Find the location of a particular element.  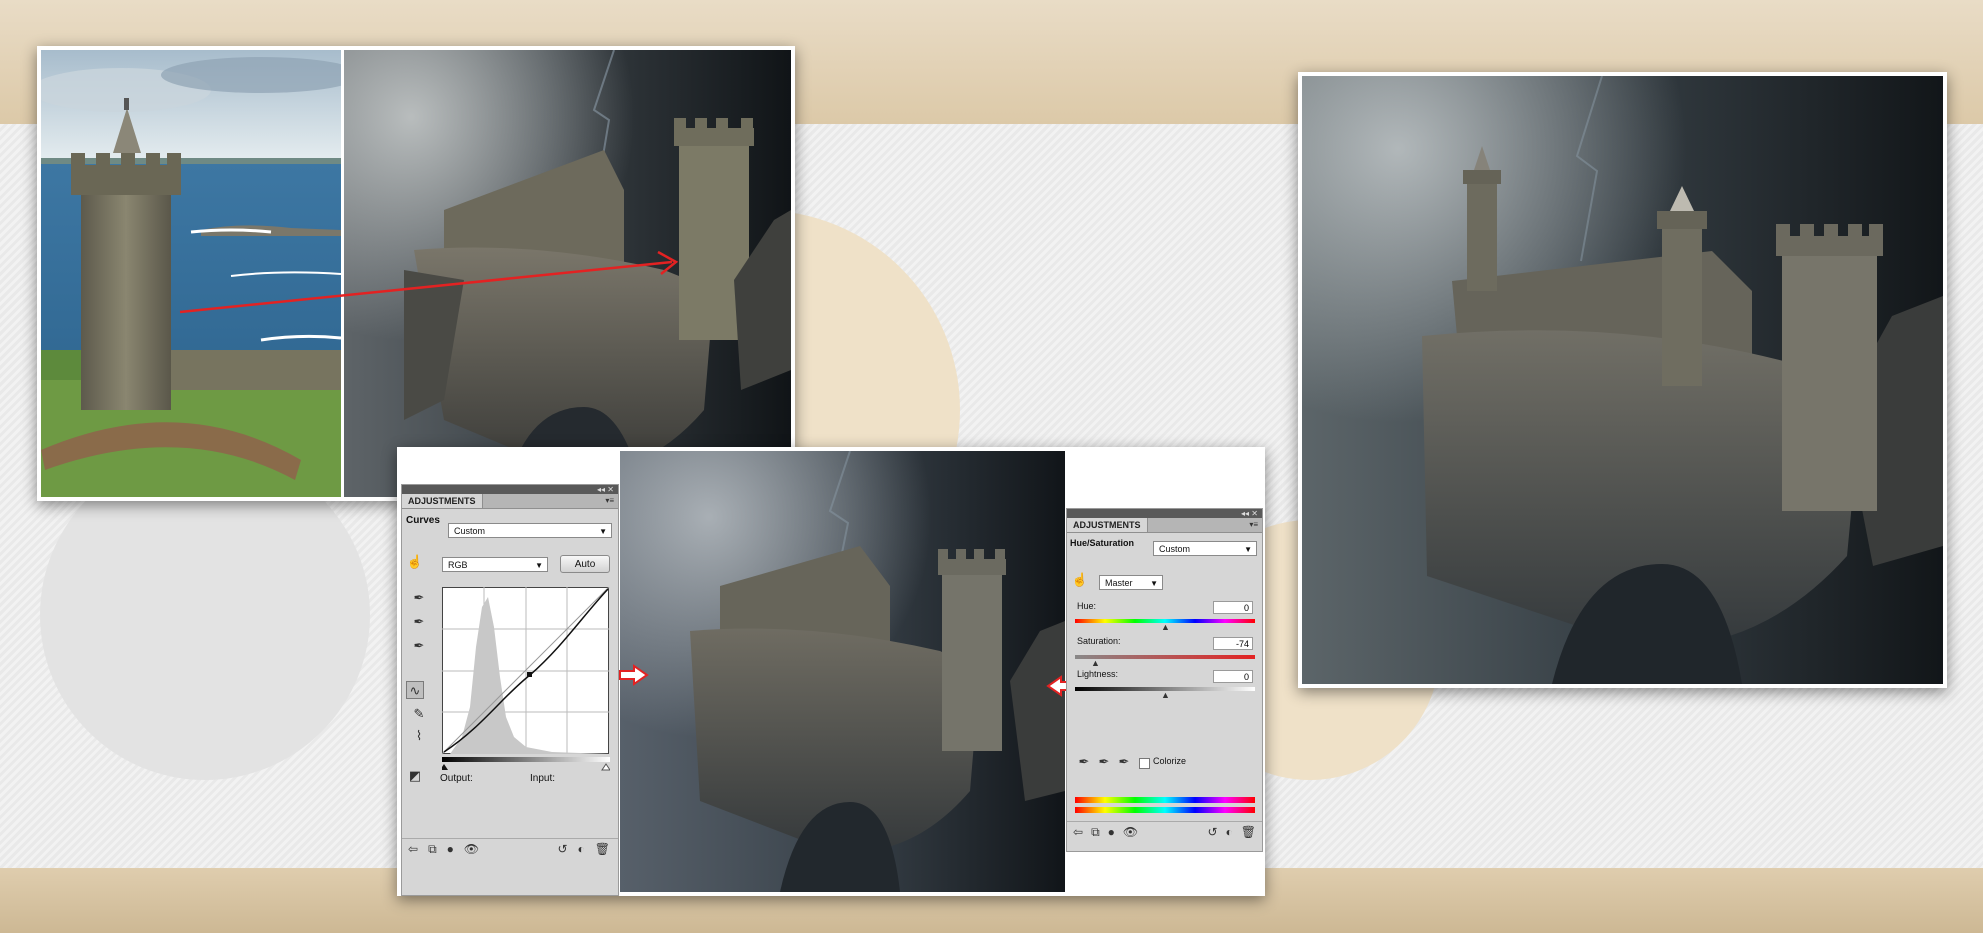

saturation-slider-track is located at coordinates (1165, 657).